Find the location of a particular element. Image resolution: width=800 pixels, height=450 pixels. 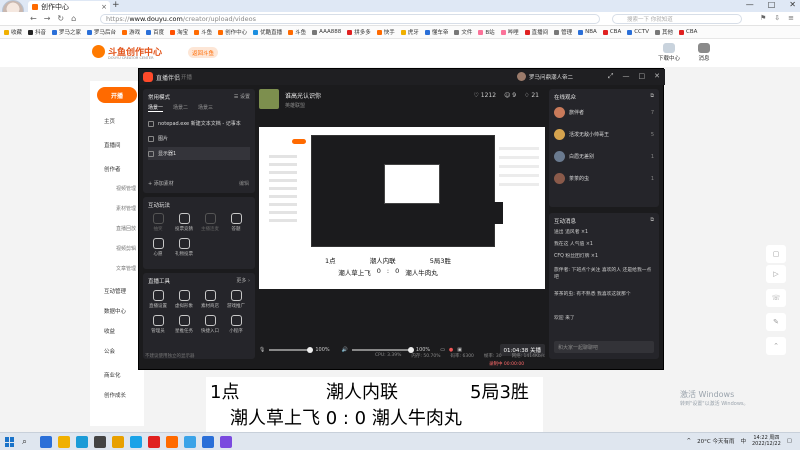

bookmark-item: 虎牙 is located at coordinates (409, 32).